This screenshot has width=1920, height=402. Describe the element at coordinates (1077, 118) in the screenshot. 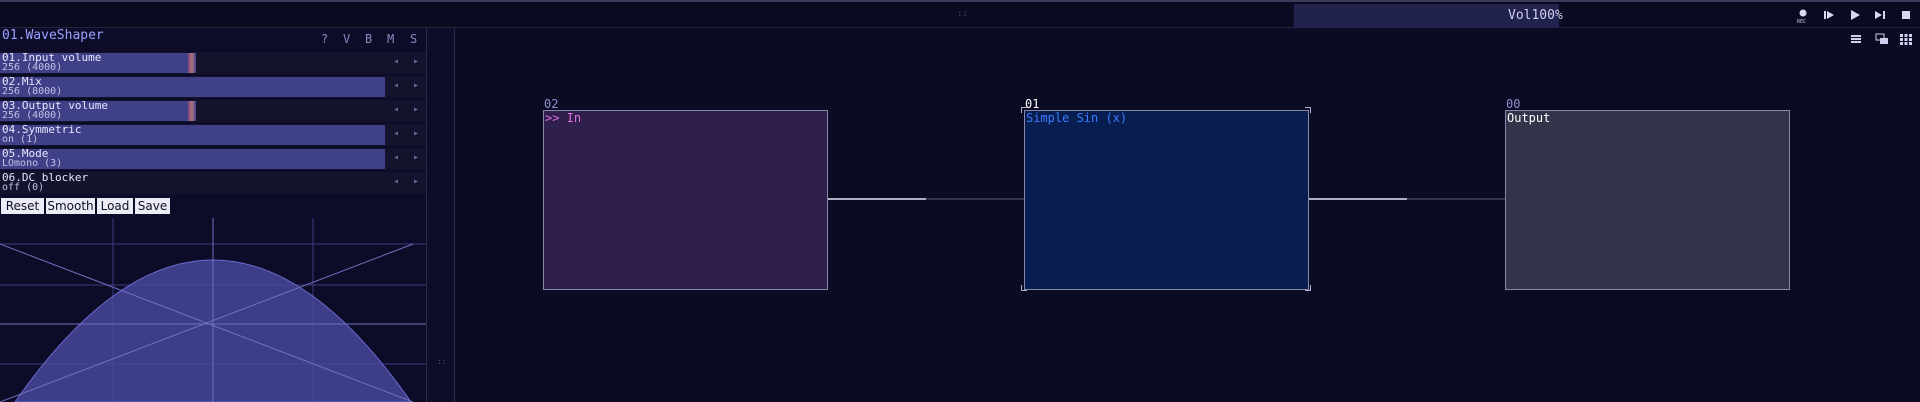

I see `module-label: Simple Sin (x)` at that location.